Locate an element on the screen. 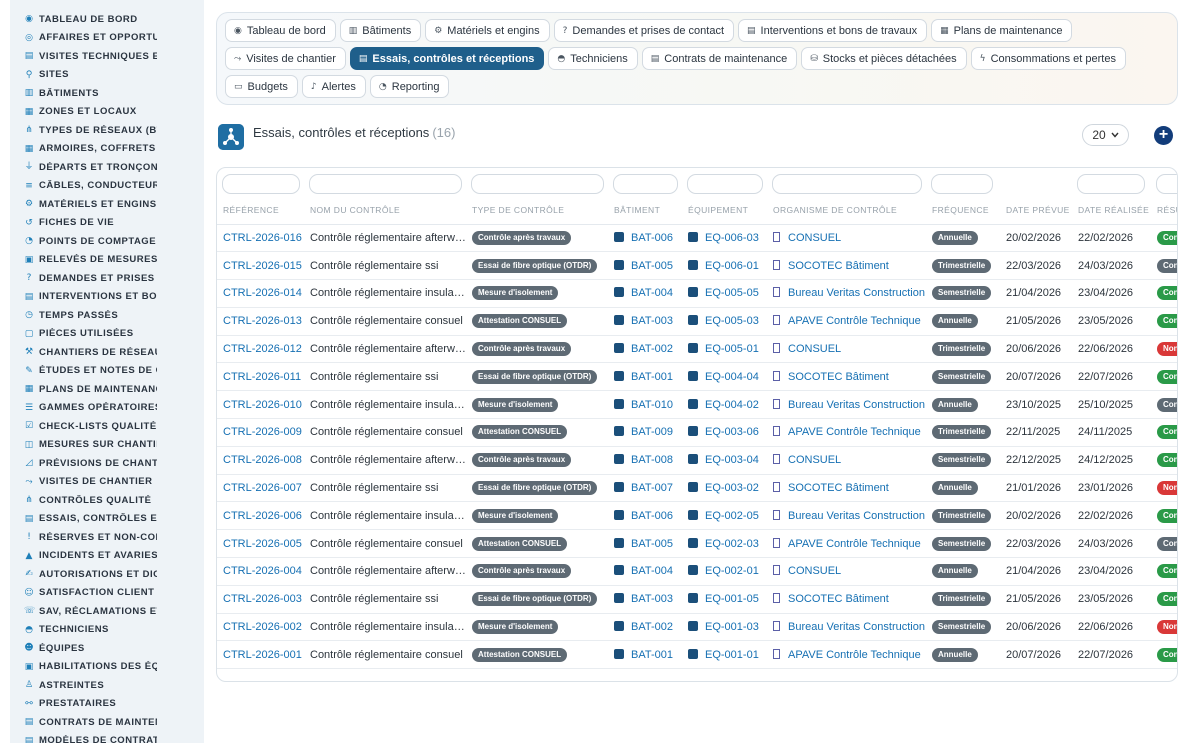  reference-link: CTRL-2026-006 is located at coordinates (262, 516).